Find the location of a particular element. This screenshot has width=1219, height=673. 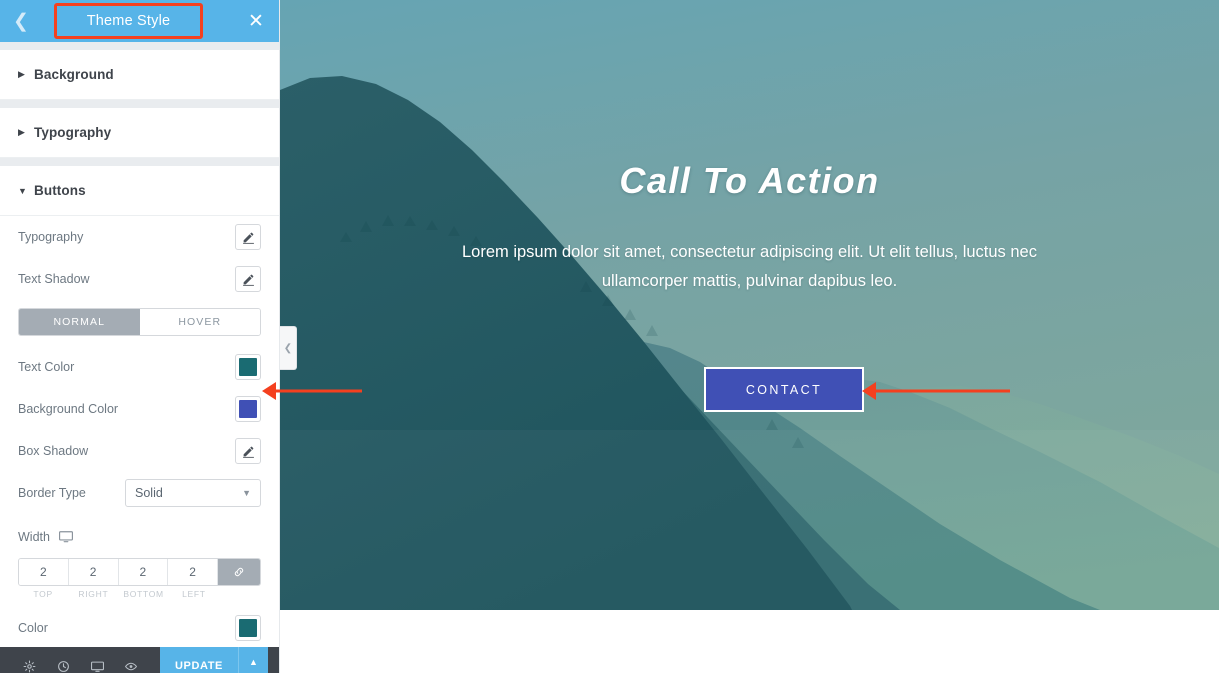

text-shadow-edit-button is located at coordinates (248, 279).